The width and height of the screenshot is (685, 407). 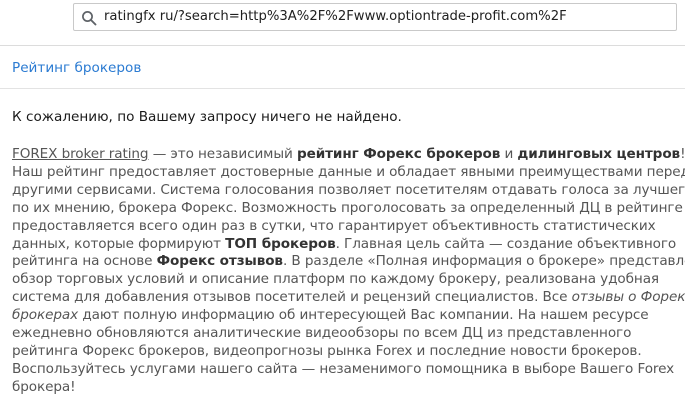 I want to click on text-line: брокера!, so click(x=44, y=386).